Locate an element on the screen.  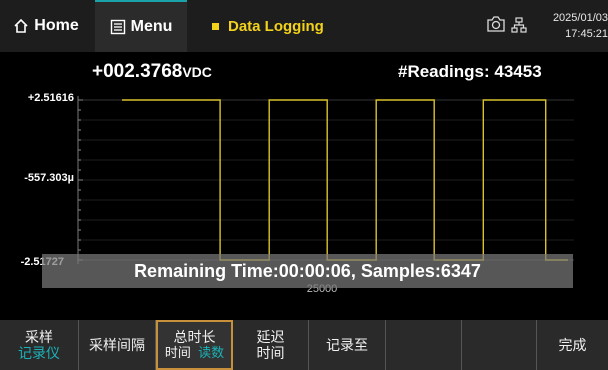
reading-value: +002.3768 is located at coordinates (137, 71).